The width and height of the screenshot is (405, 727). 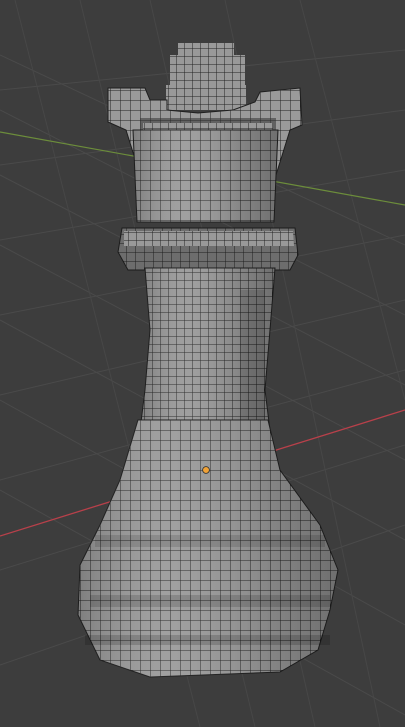 I want to click on rook-collar-ring, so click(x=208, y=249).